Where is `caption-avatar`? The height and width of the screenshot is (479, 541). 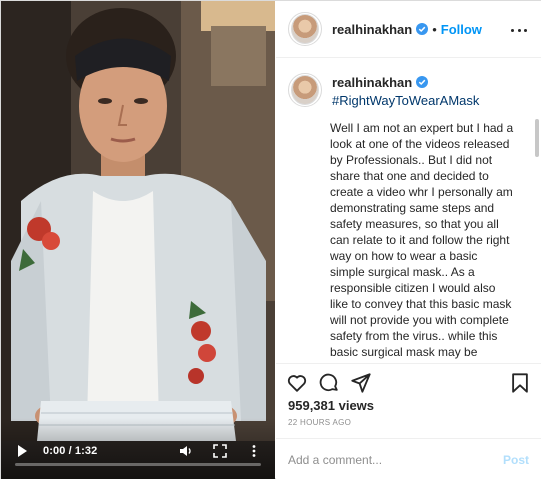 caption-avatar is located at coordinates (305, 90).